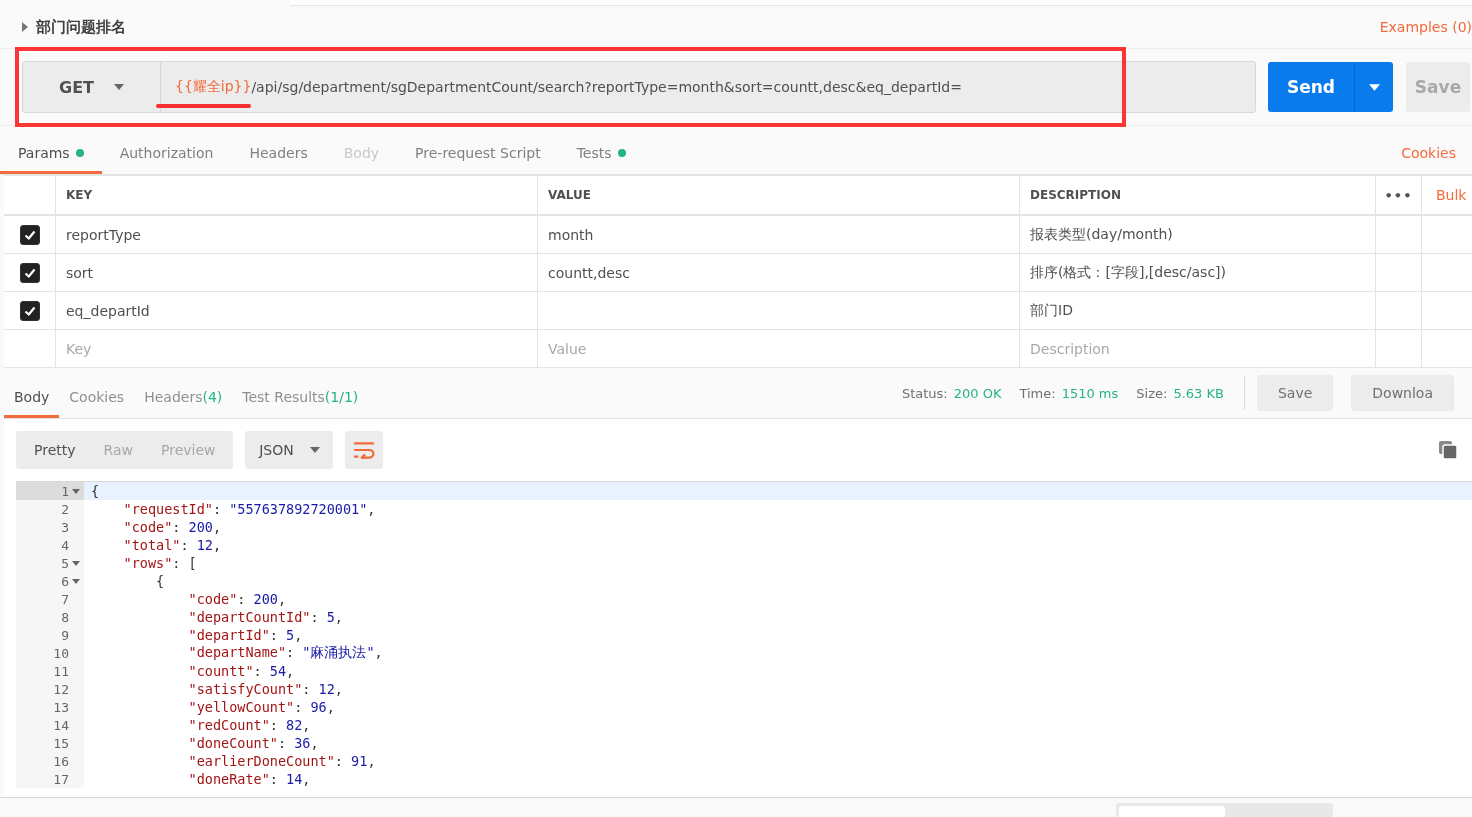 Image resolution: width=1472 pixels, height=817 pixels. I want to click on code-line: "requestId": "557637892720001",, so click(249, 509).